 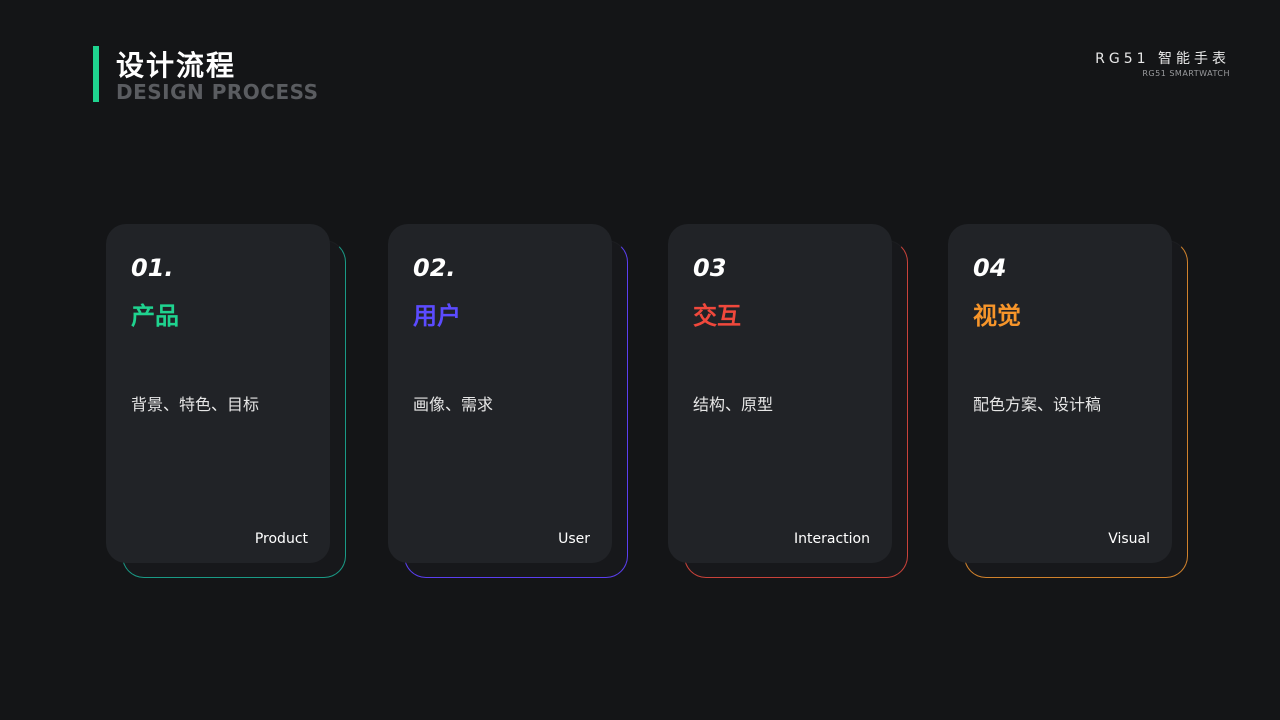 I want to click on card-title: 产品, so click(x=155, y=316).